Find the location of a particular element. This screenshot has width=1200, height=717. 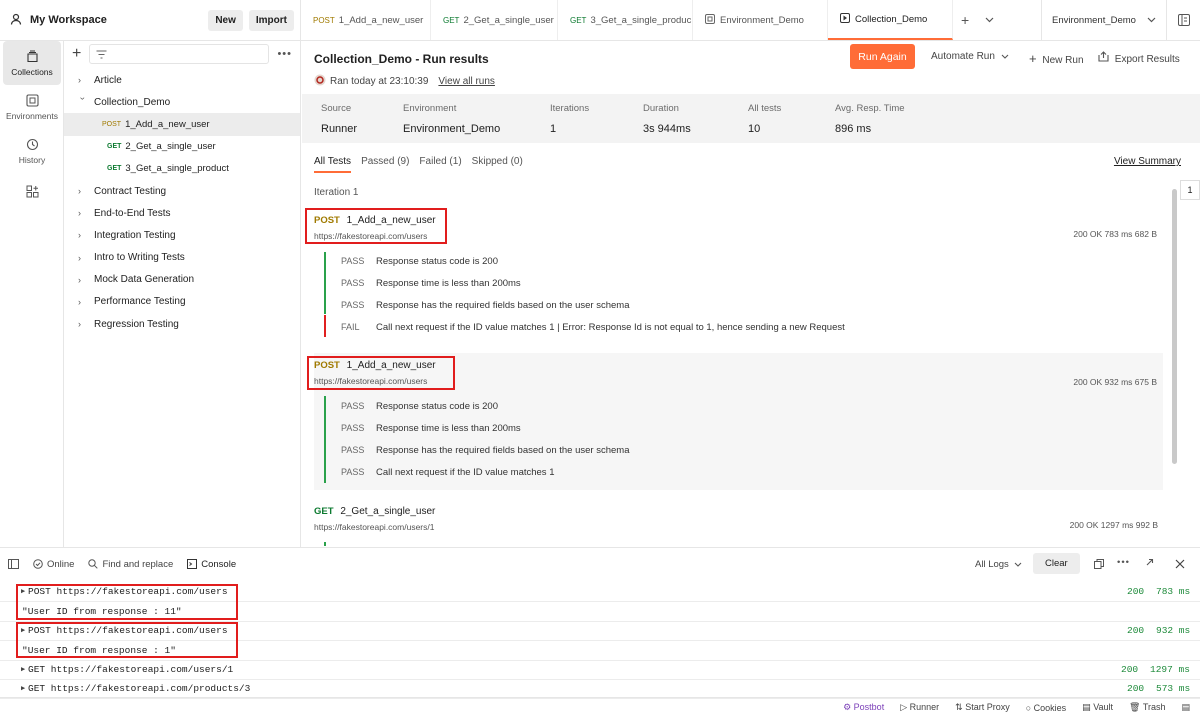

tab-label: Environment_Demo is located at coordinates (762, 20).